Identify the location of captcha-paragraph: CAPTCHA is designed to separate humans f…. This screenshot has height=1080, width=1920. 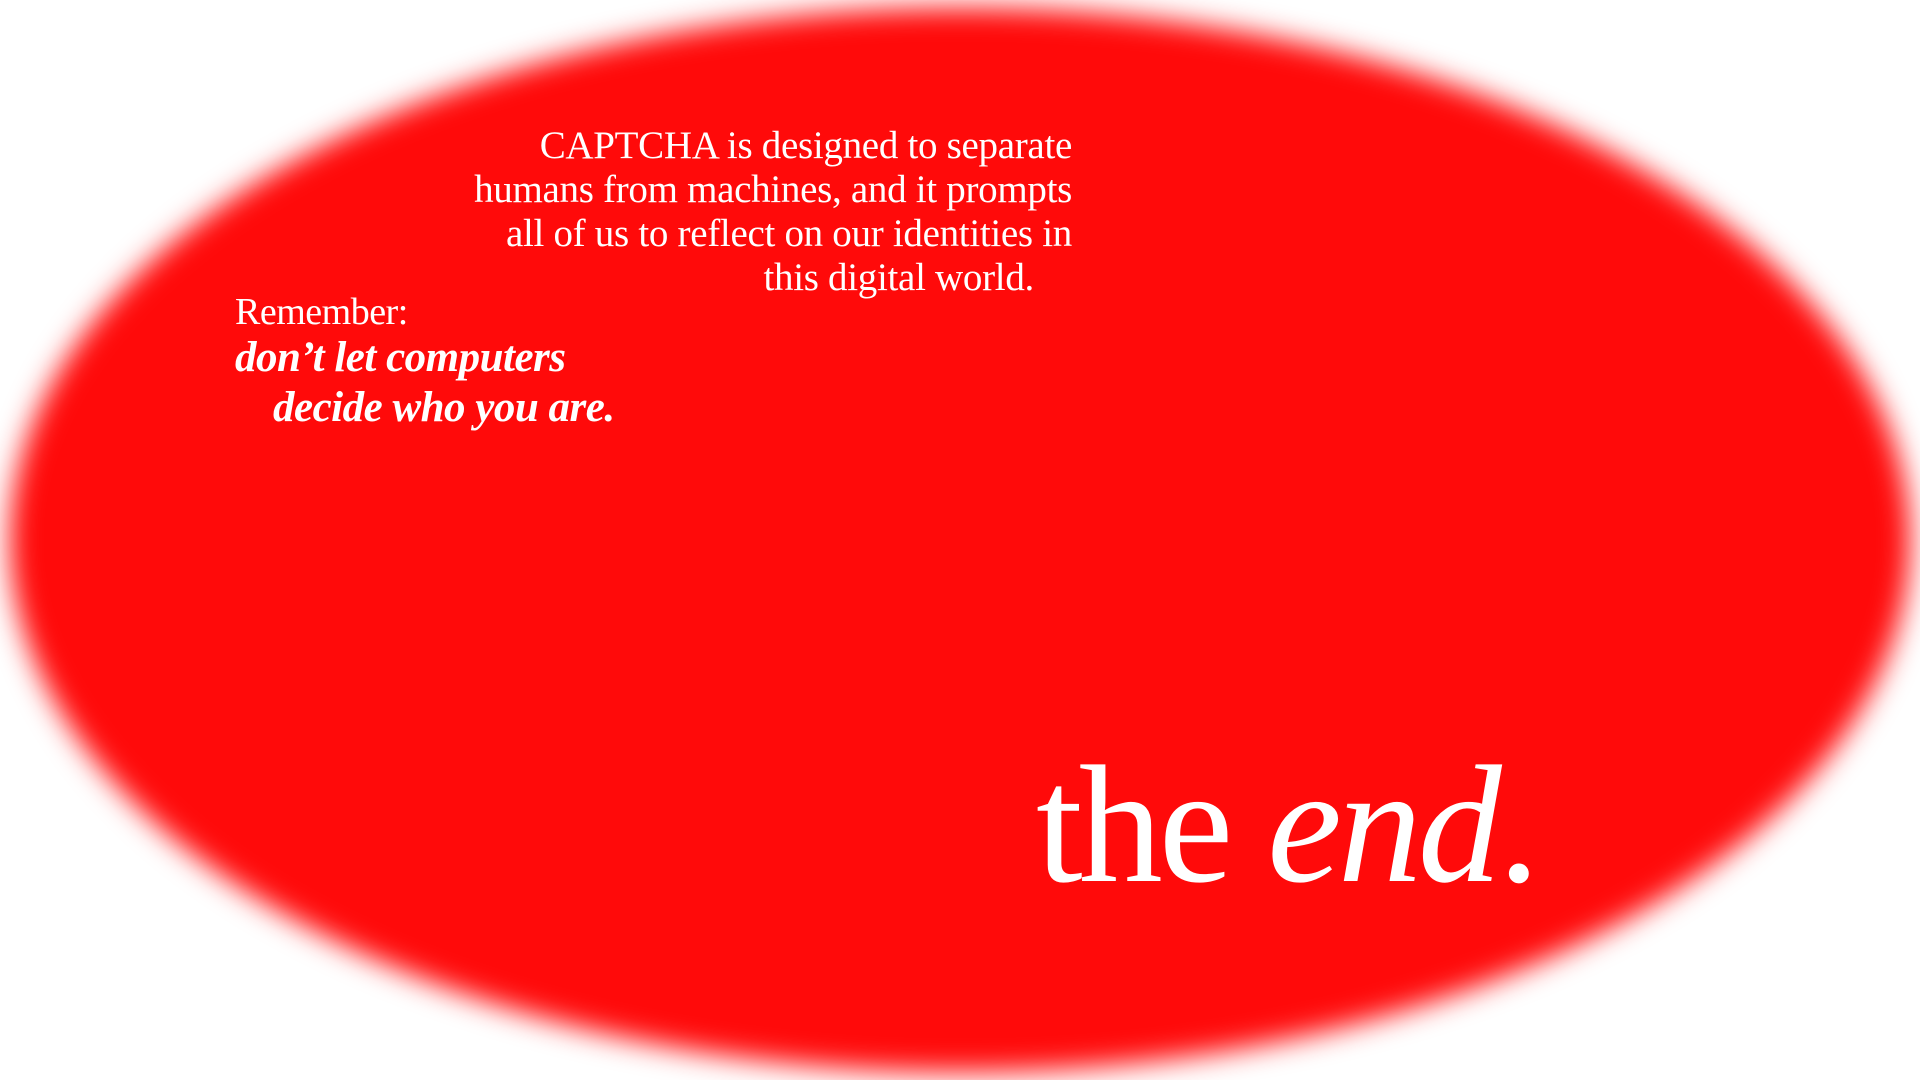
(762, 212).